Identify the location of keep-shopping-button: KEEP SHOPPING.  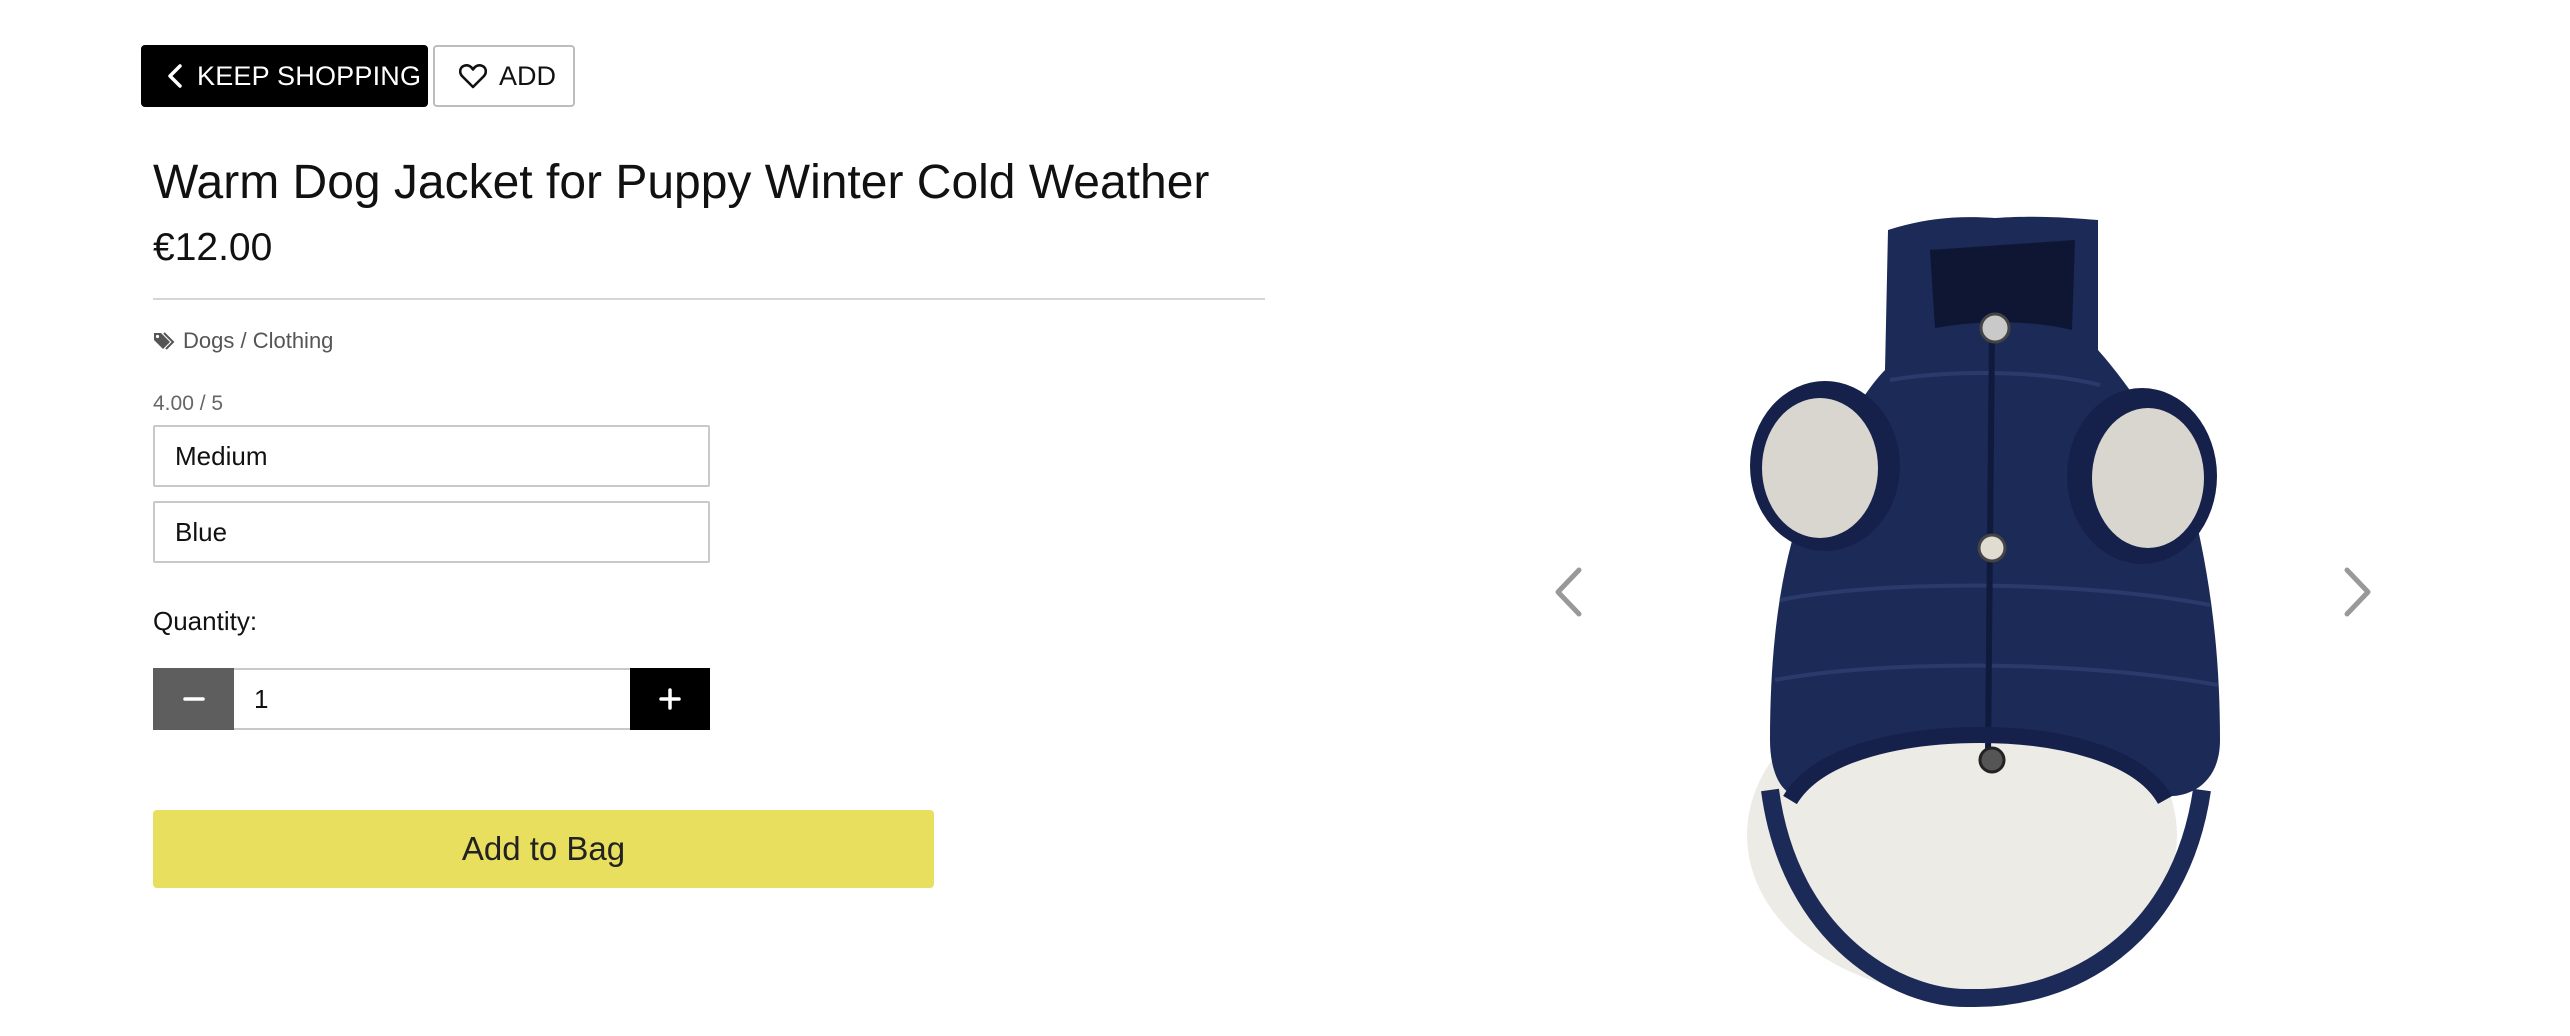
(284, 76).